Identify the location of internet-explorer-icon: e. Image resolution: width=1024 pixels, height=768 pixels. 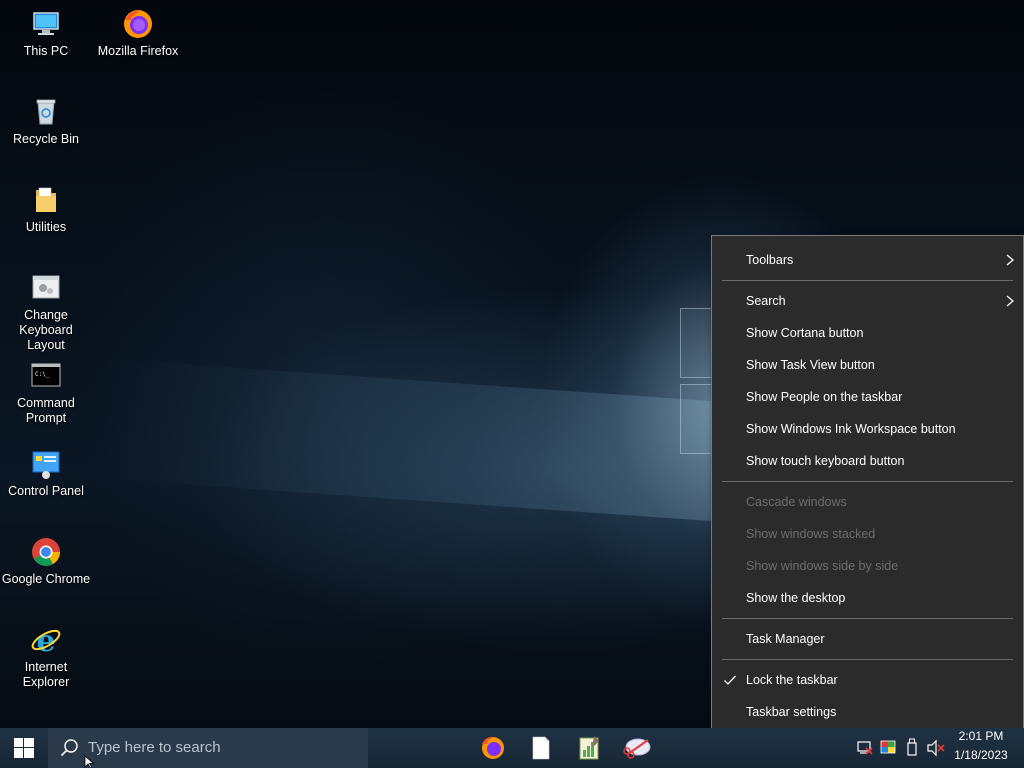
(46, 641).